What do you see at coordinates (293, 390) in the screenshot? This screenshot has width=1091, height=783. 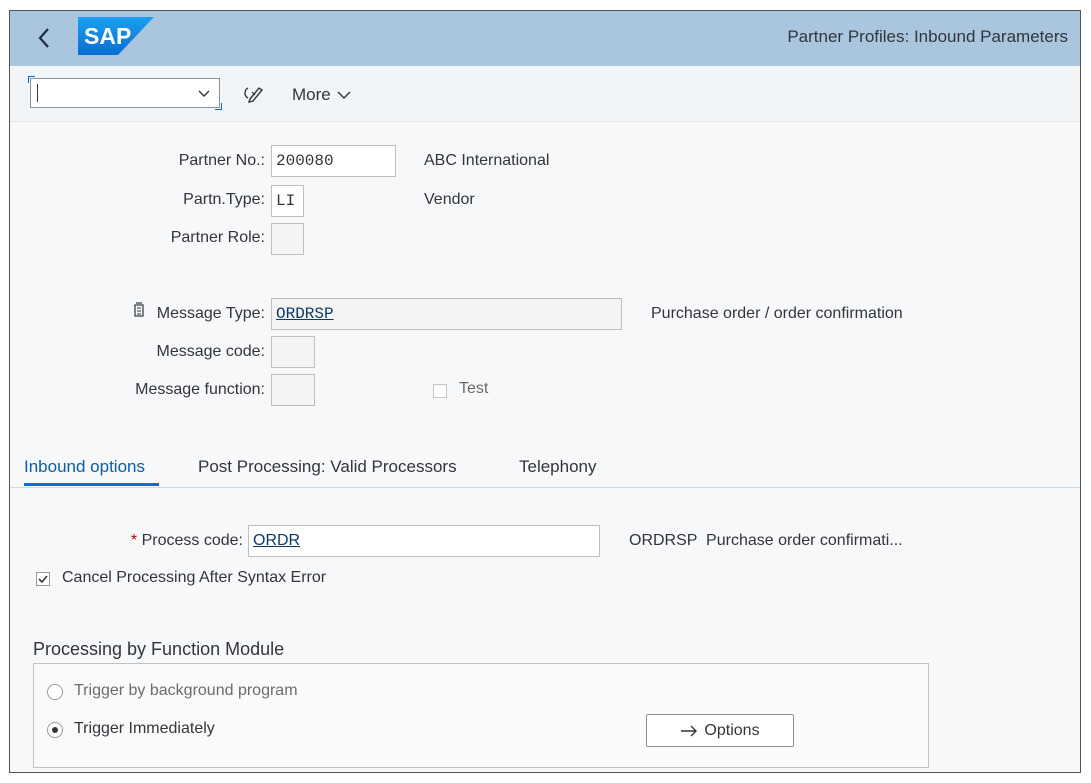 I see `message-function-field` at bounding box center [293, 390].